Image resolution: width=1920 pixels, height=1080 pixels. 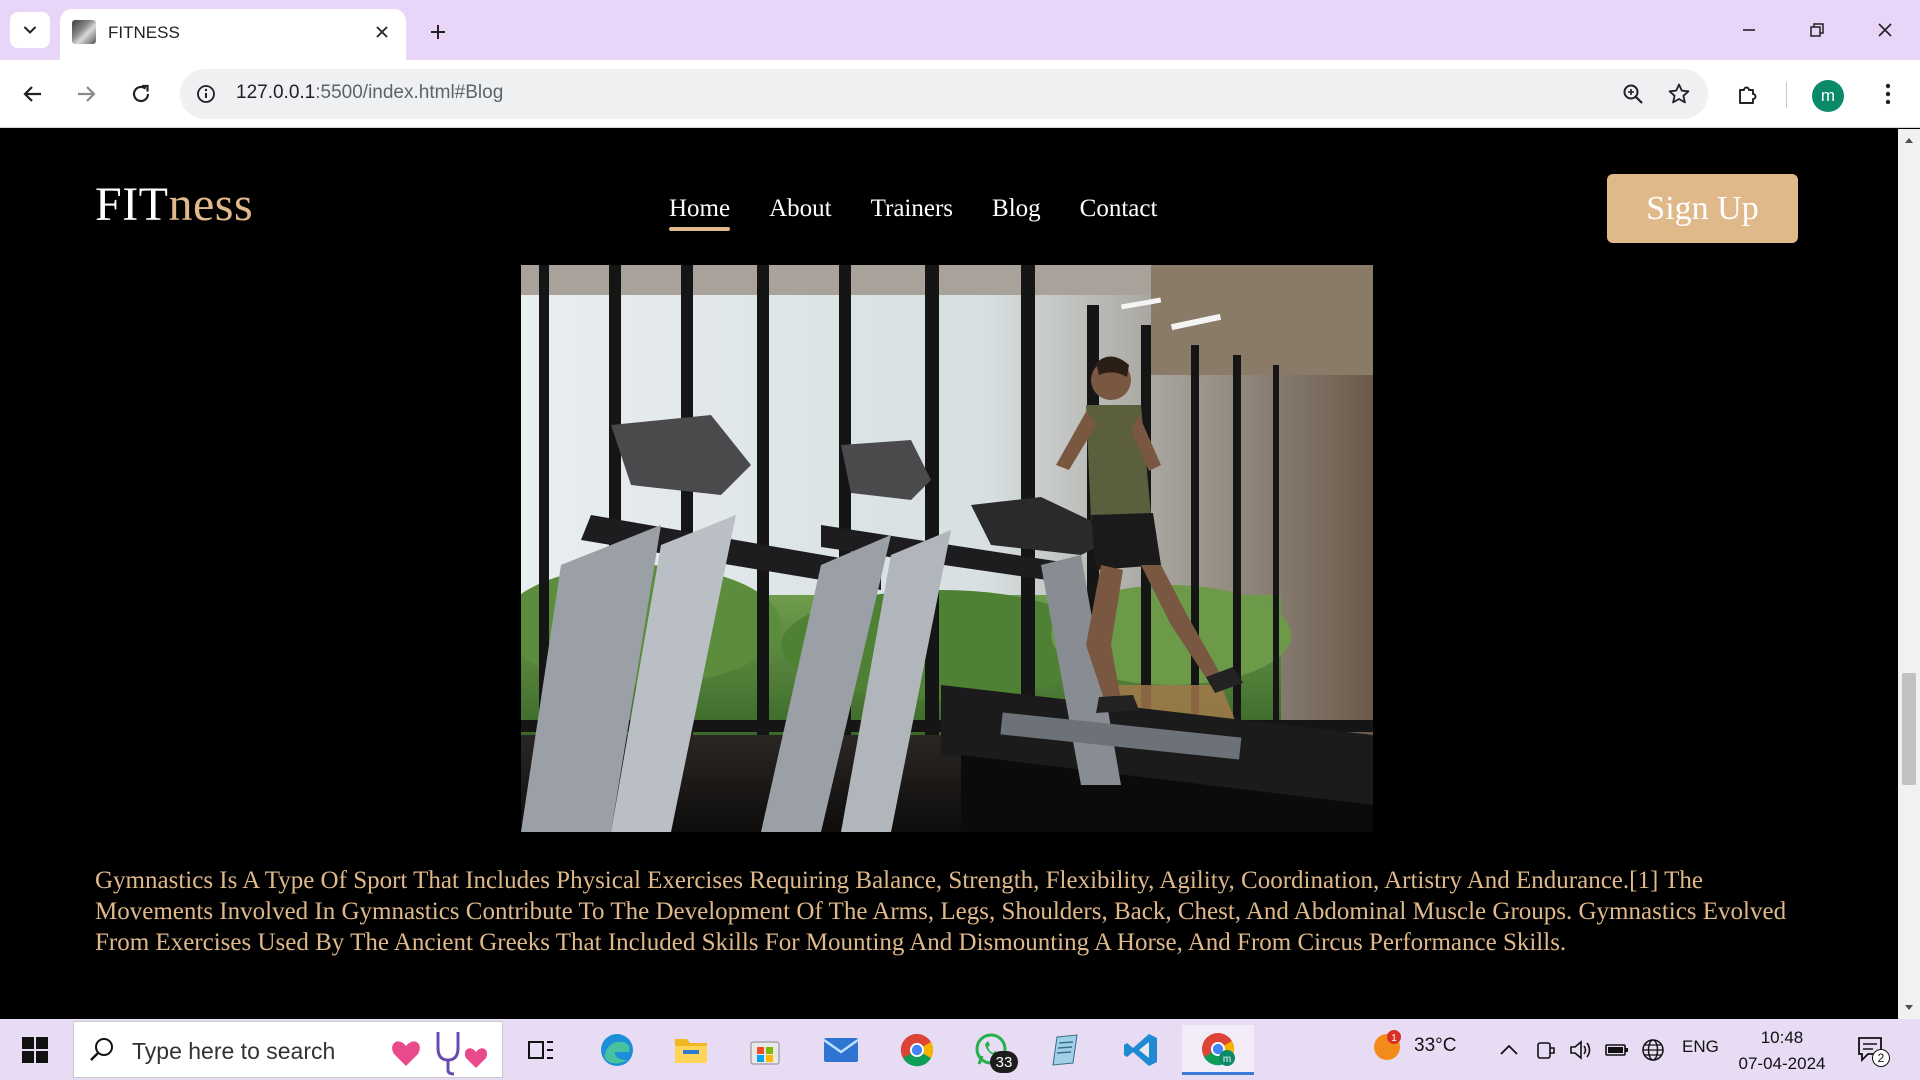 What do you see at coordinates (440, 1054) in the screenshot?
I see `stethoscope-hearts-icon` at bounding box center [440, 1054].